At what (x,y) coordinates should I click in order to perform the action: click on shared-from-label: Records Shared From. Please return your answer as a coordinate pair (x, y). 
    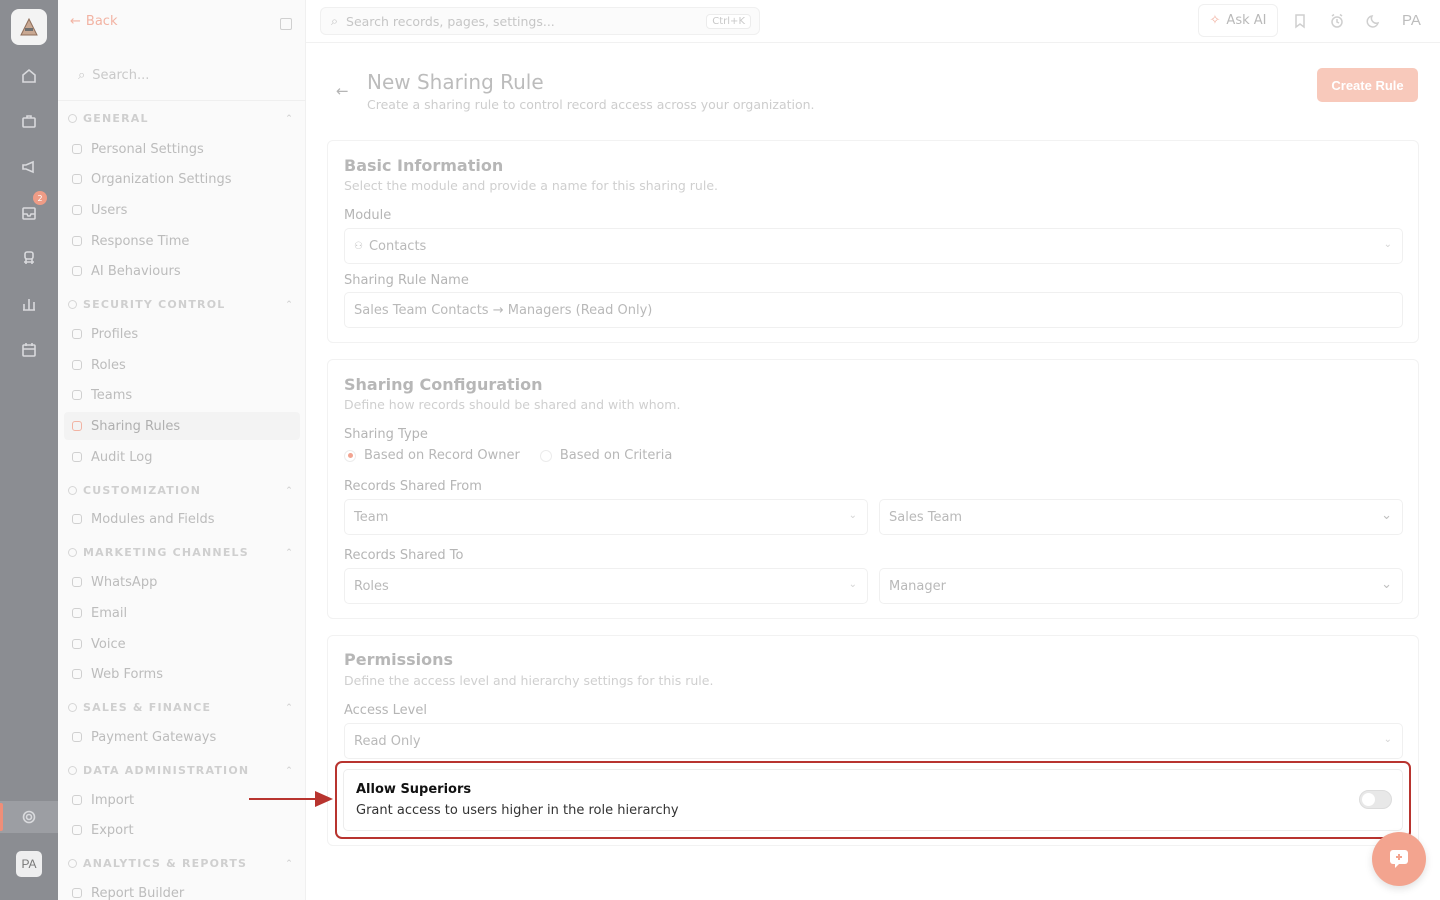
    Looking at the image, I should click on (413, 486).